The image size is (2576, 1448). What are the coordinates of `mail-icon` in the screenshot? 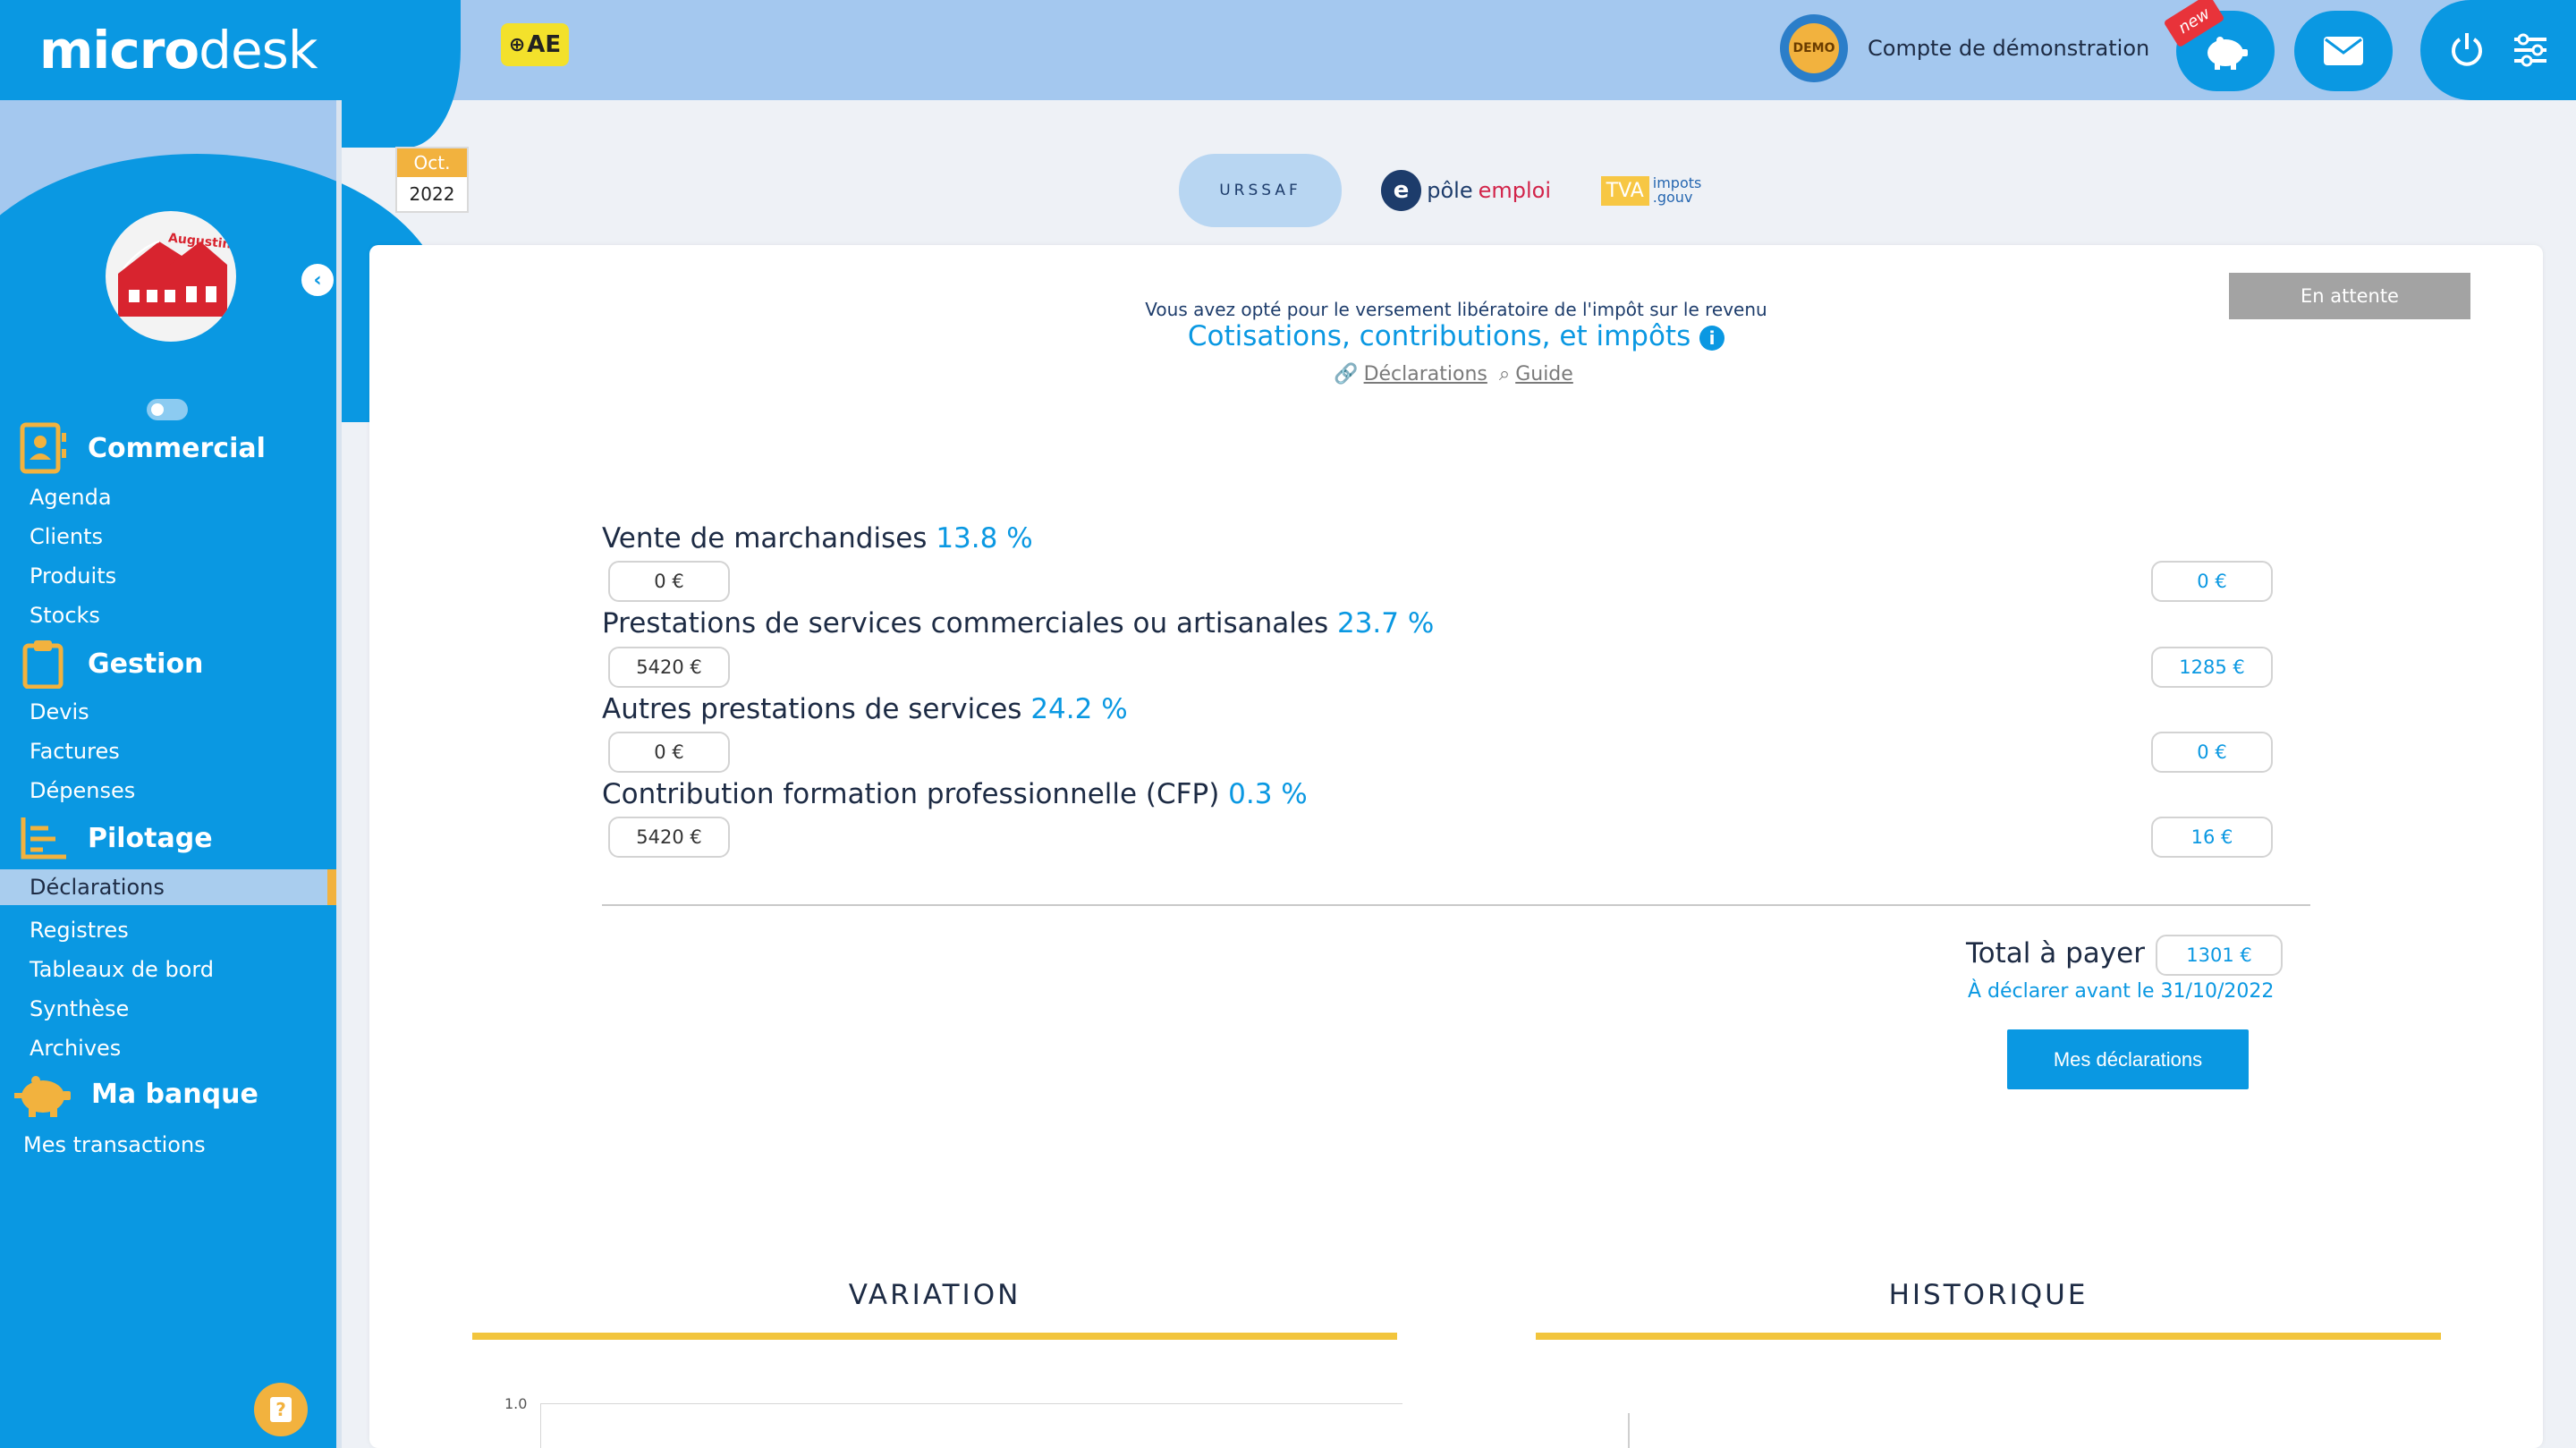 It's located at (2343, 51).